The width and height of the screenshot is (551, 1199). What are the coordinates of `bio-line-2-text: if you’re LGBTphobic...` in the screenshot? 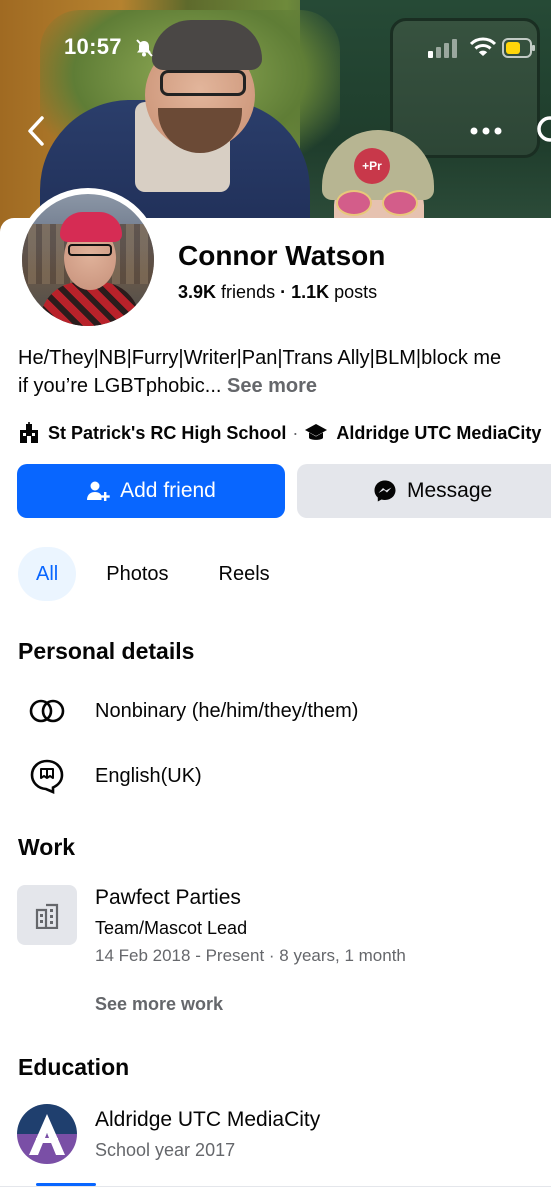 It's located at (120, 386).